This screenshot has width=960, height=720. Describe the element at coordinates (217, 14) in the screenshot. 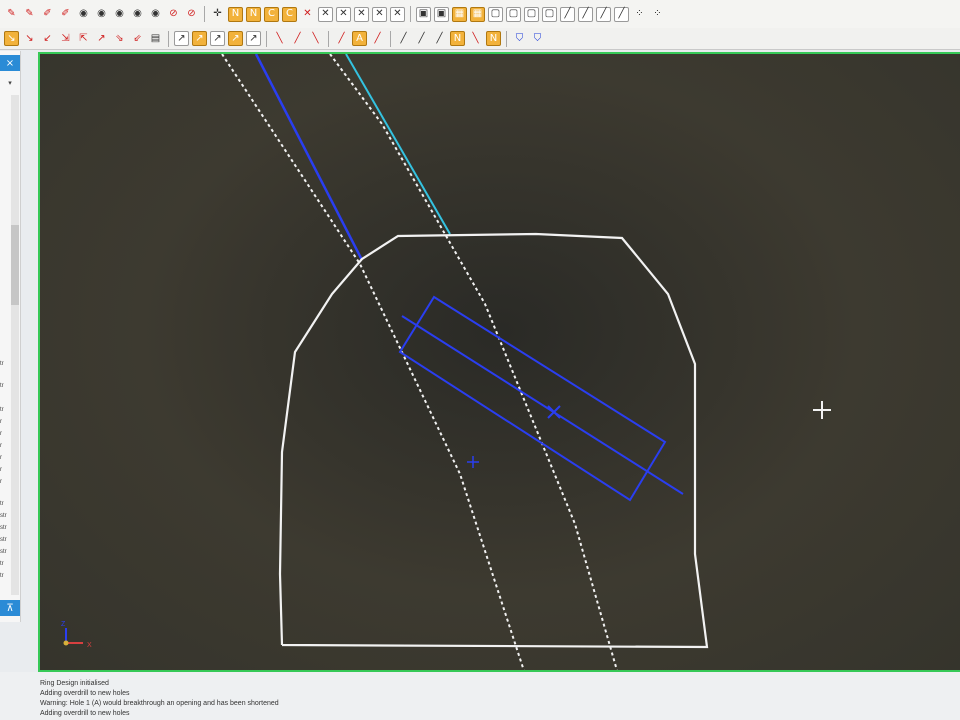

I see `move-icon: ✛` at that location.